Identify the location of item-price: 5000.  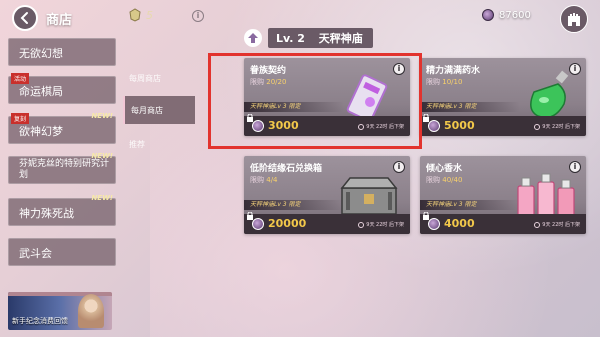
(459, 125).